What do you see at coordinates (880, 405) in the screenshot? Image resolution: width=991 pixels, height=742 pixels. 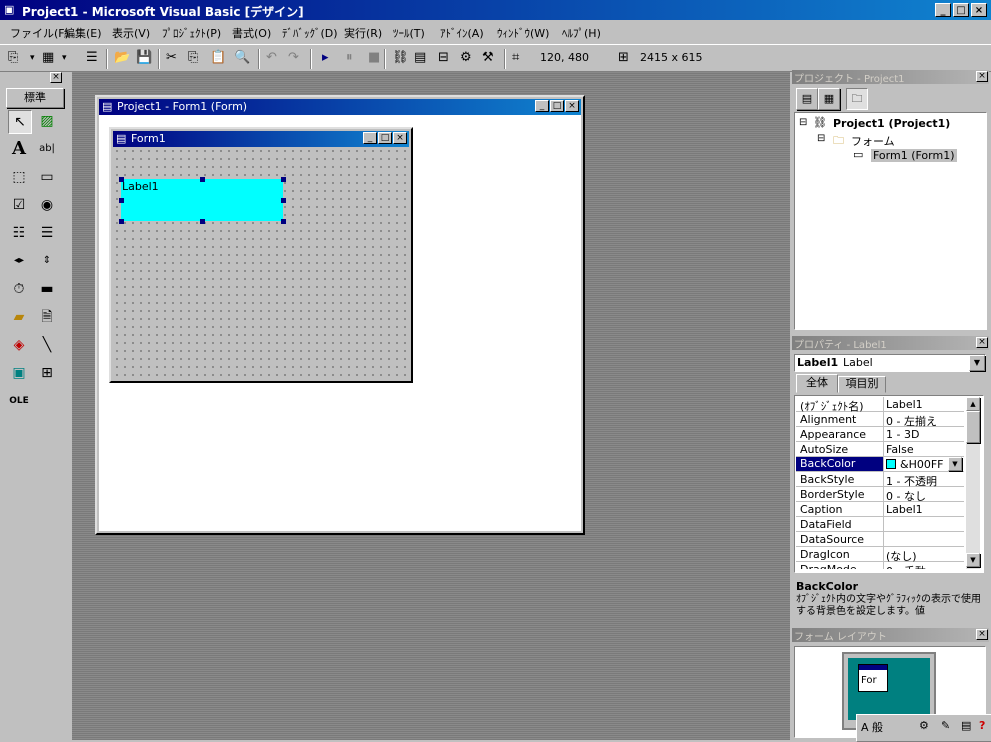 I see `property-row: (ｵﾌﾞｼﾞｪｸﾄ名) Label1` at bounding box center [880, 405].